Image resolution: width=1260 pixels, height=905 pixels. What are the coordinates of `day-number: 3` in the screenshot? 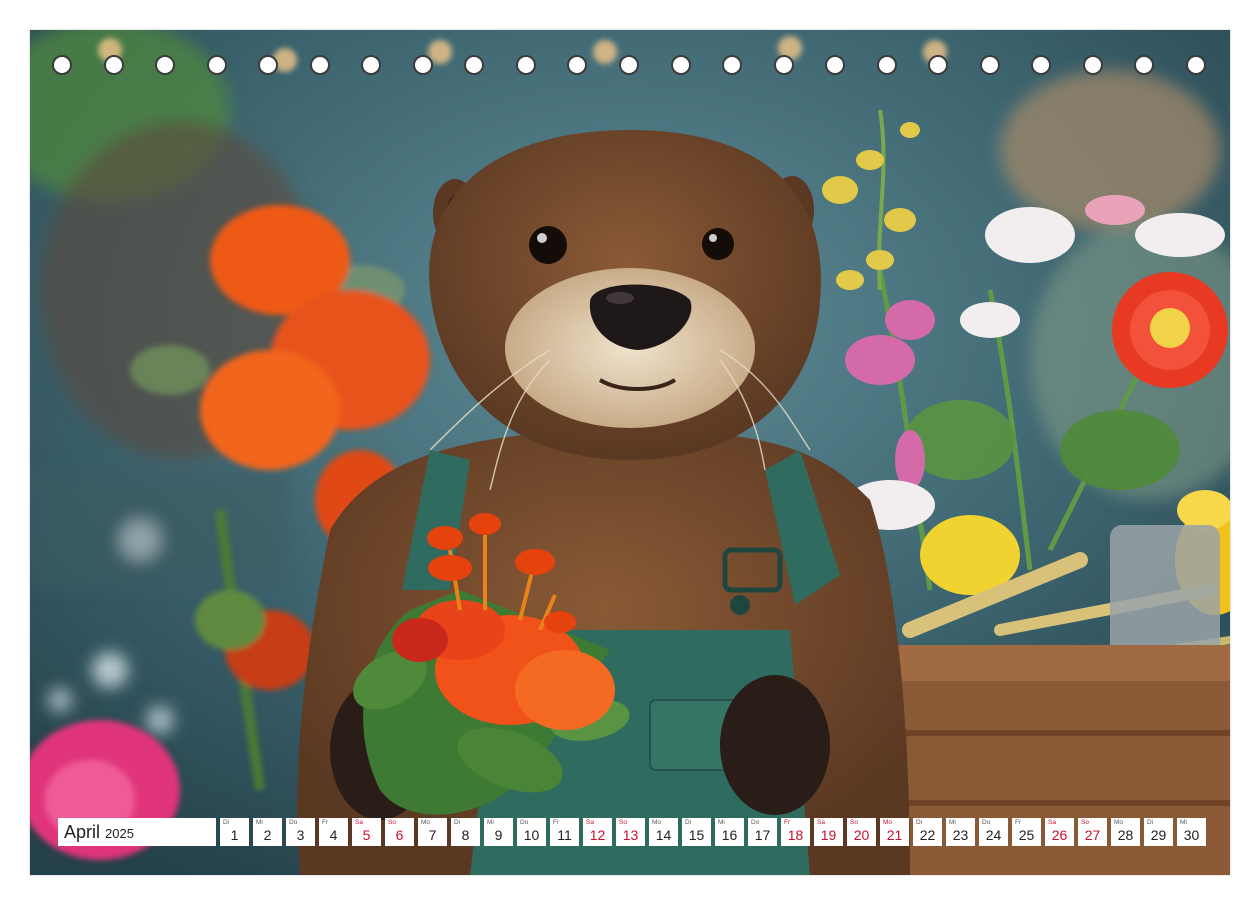 It's located at (300, 835).